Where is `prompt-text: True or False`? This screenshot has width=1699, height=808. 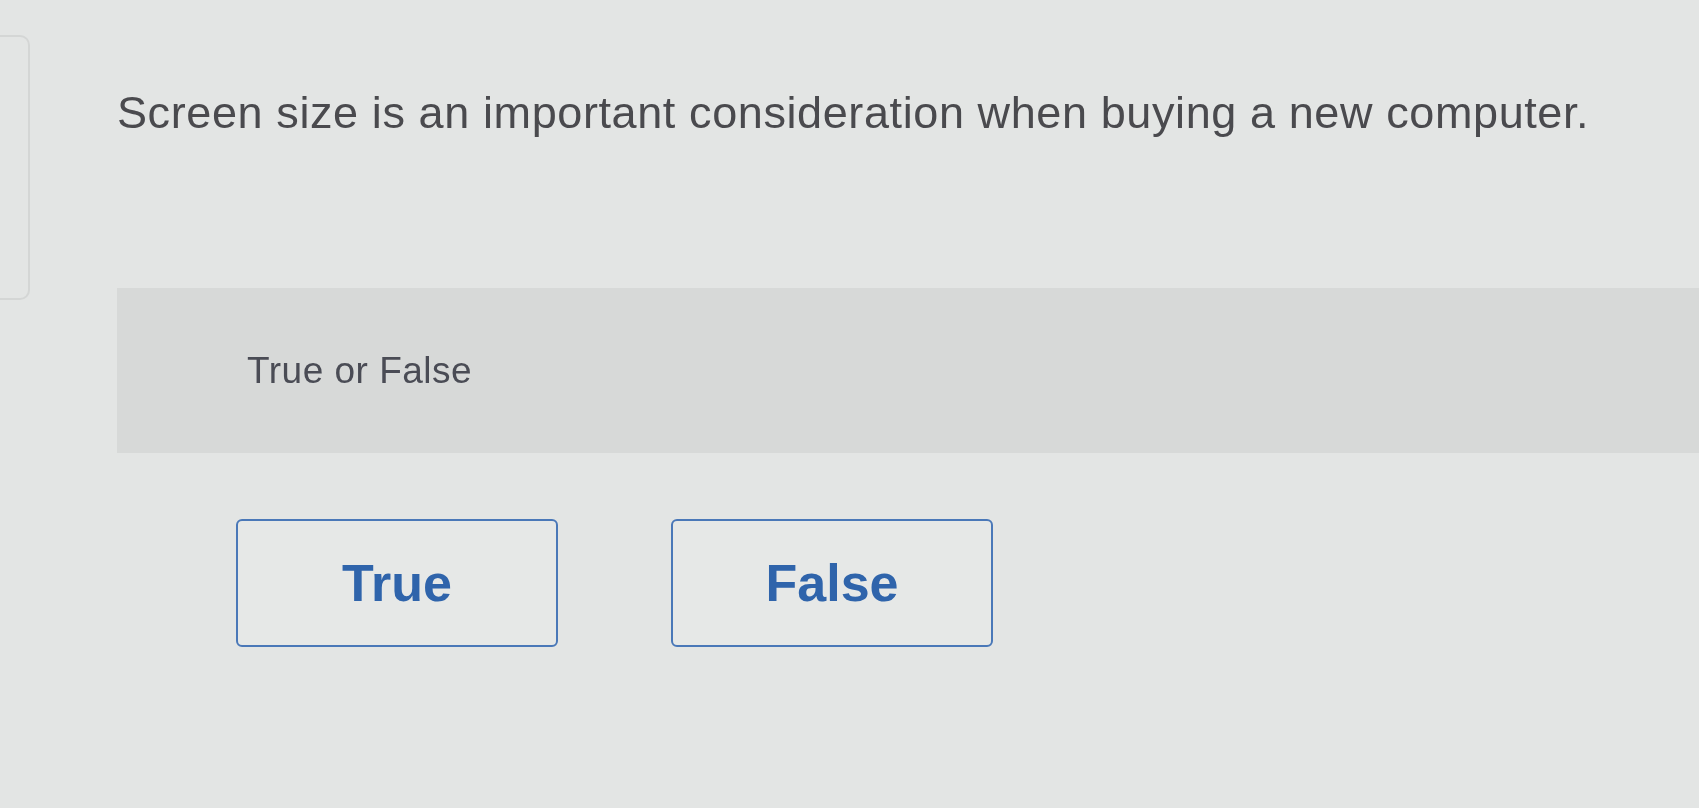
prompt-text: True or False is located at coordinates (360, 370).